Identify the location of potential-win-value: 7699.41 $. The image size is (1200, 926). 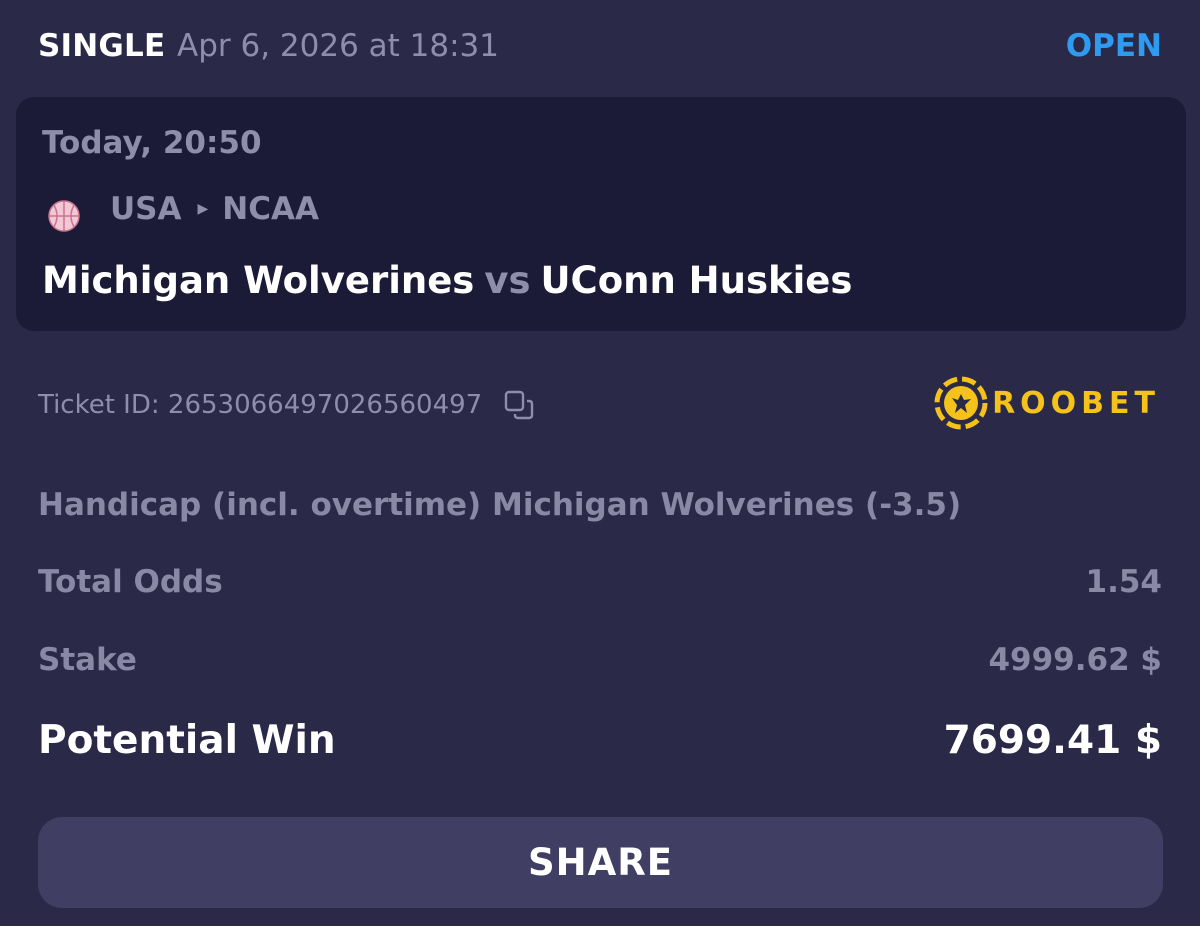
(1052, 740).